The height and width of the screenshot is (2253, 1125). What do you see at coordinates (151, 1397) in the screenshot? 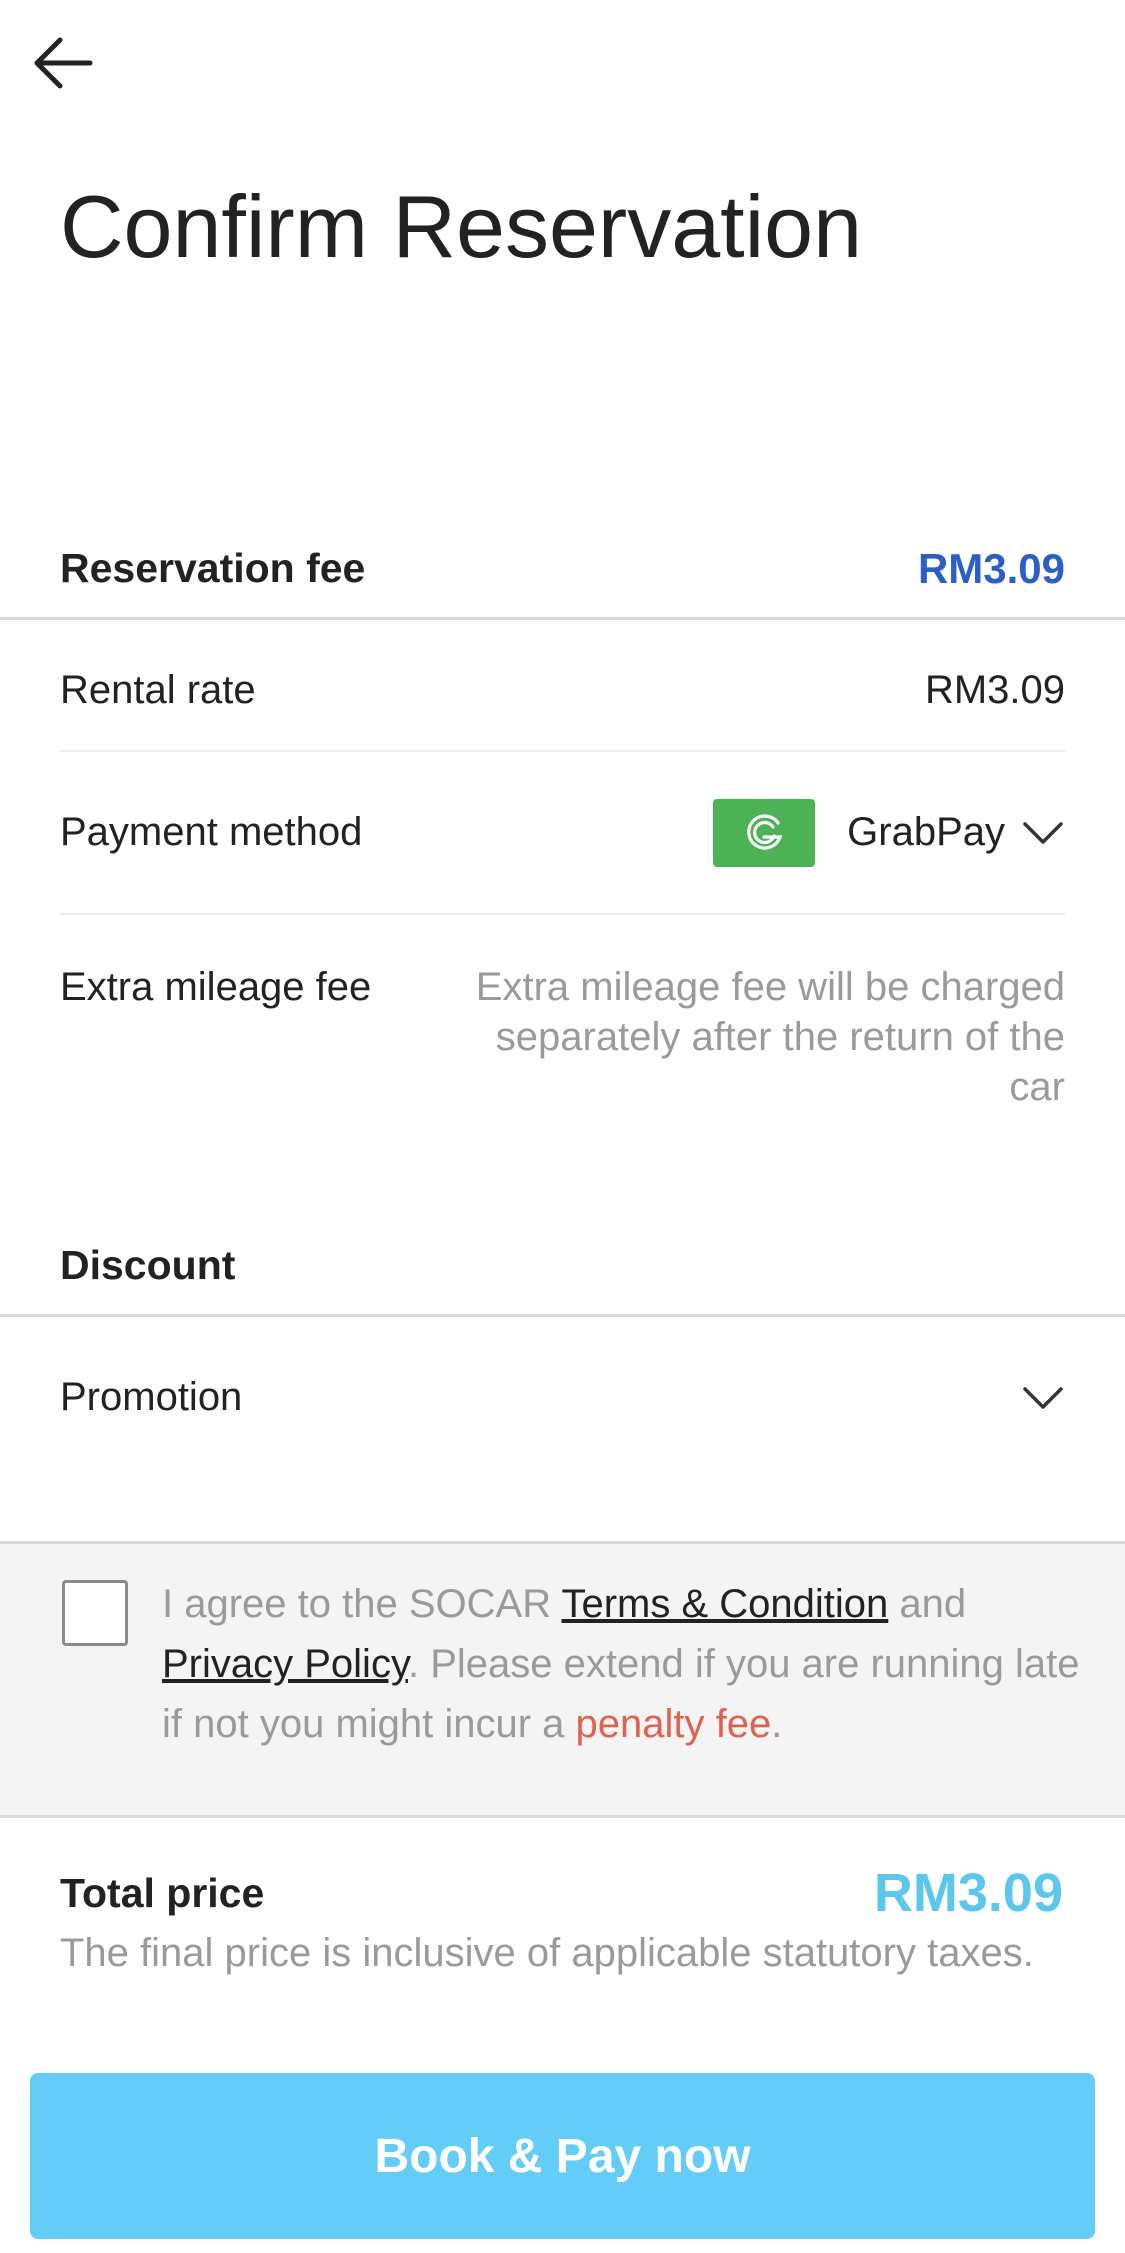
I see `promotion-label: Promotion` at bounding box center [151, 1397].